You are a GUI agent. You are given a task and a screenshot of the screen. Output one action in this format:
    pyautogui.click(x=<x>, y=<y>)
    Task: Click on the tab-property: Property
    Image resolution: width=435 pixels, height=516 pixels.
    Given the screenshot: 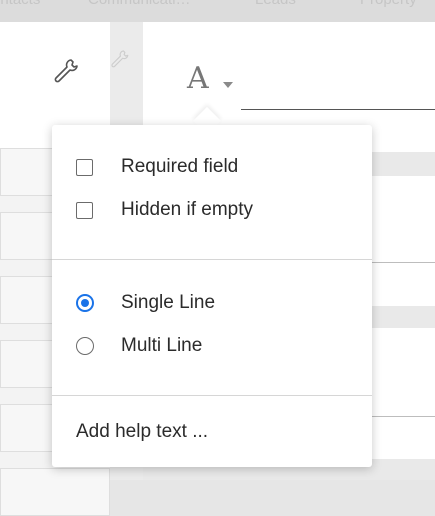 What is the action you would take?
    pyautogui.click(x=388, y=4)
    